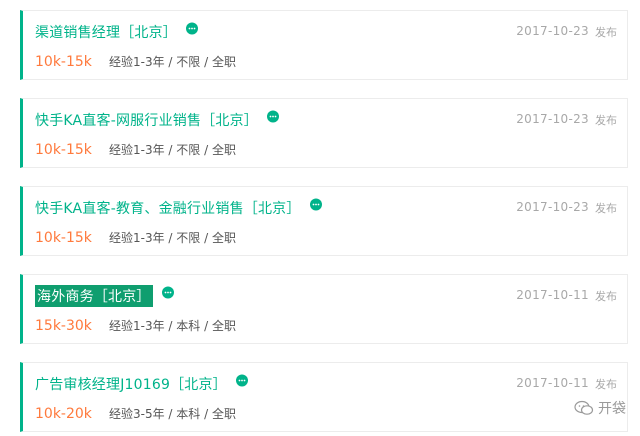 Image resolution: width=640 pixels, height=436 pixels. I want to click on job-title-row: 快手KA直客-教育、金融行业销售［北京］, so click(179, 208).